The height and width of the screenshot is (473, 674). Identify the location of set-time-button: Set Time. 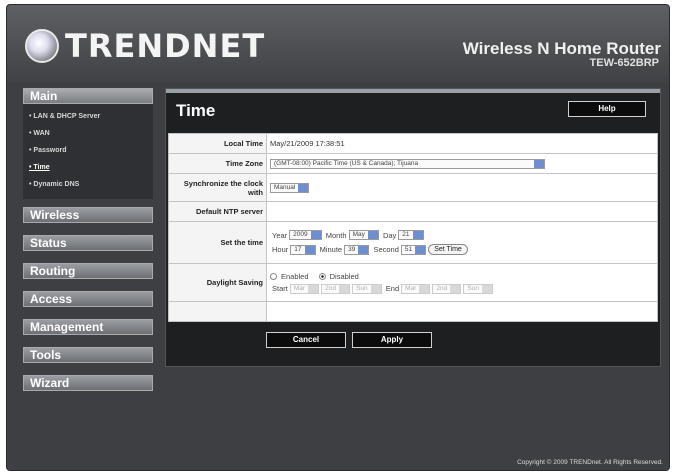
(448, 249).